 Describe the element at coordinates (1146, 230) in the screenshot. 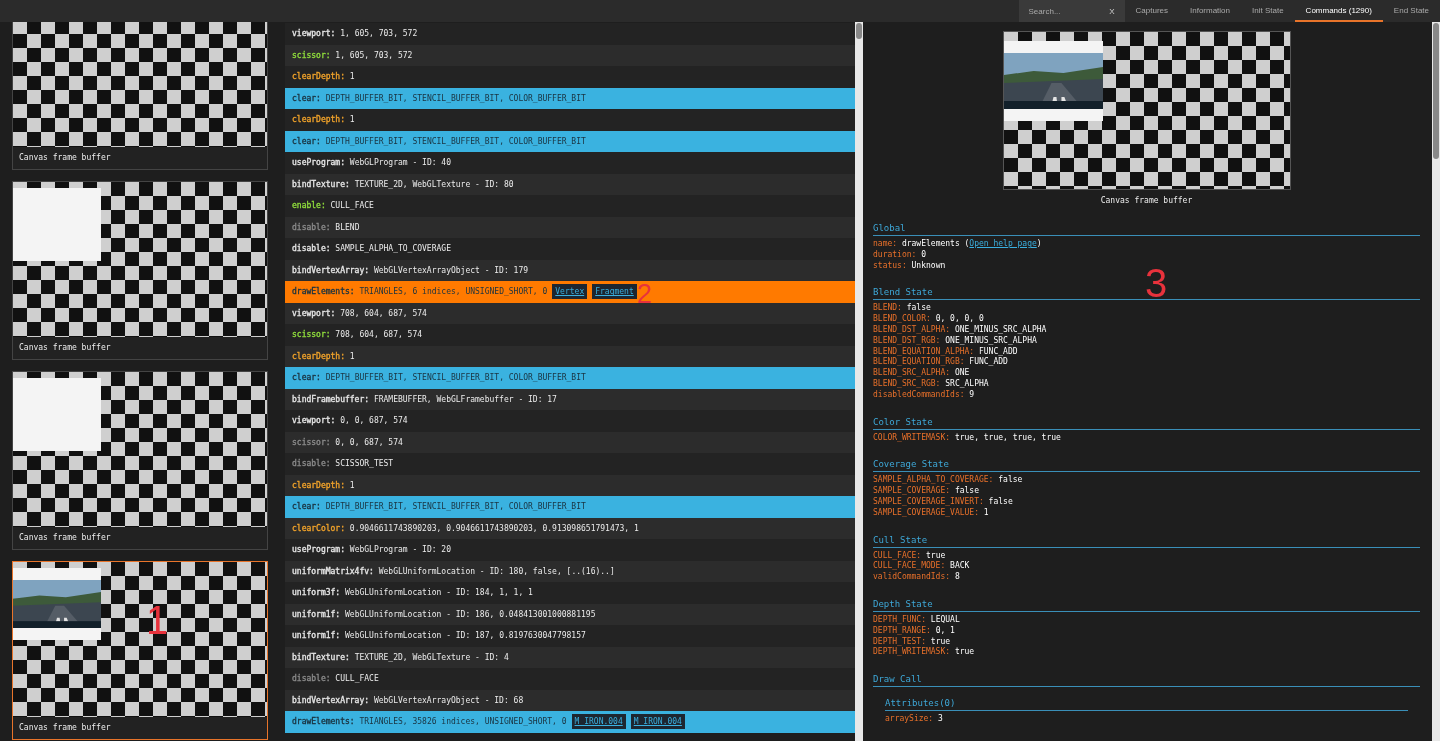

I see `section-title: Global` at that location.